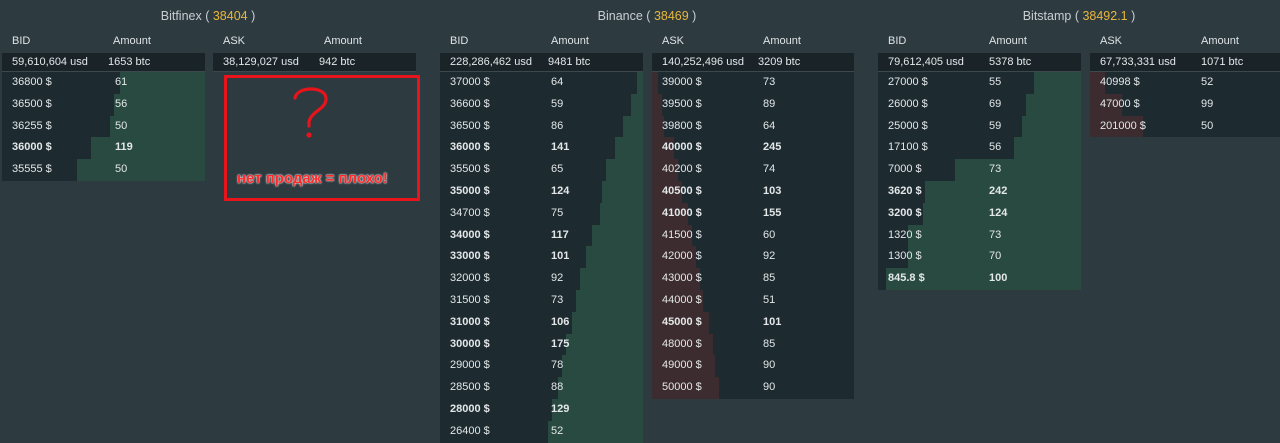 This screenshot has width=1280, height=443. Describe the element at coordinates (769, 169) in the screenshot. I see `row-amount: 74` at that location.